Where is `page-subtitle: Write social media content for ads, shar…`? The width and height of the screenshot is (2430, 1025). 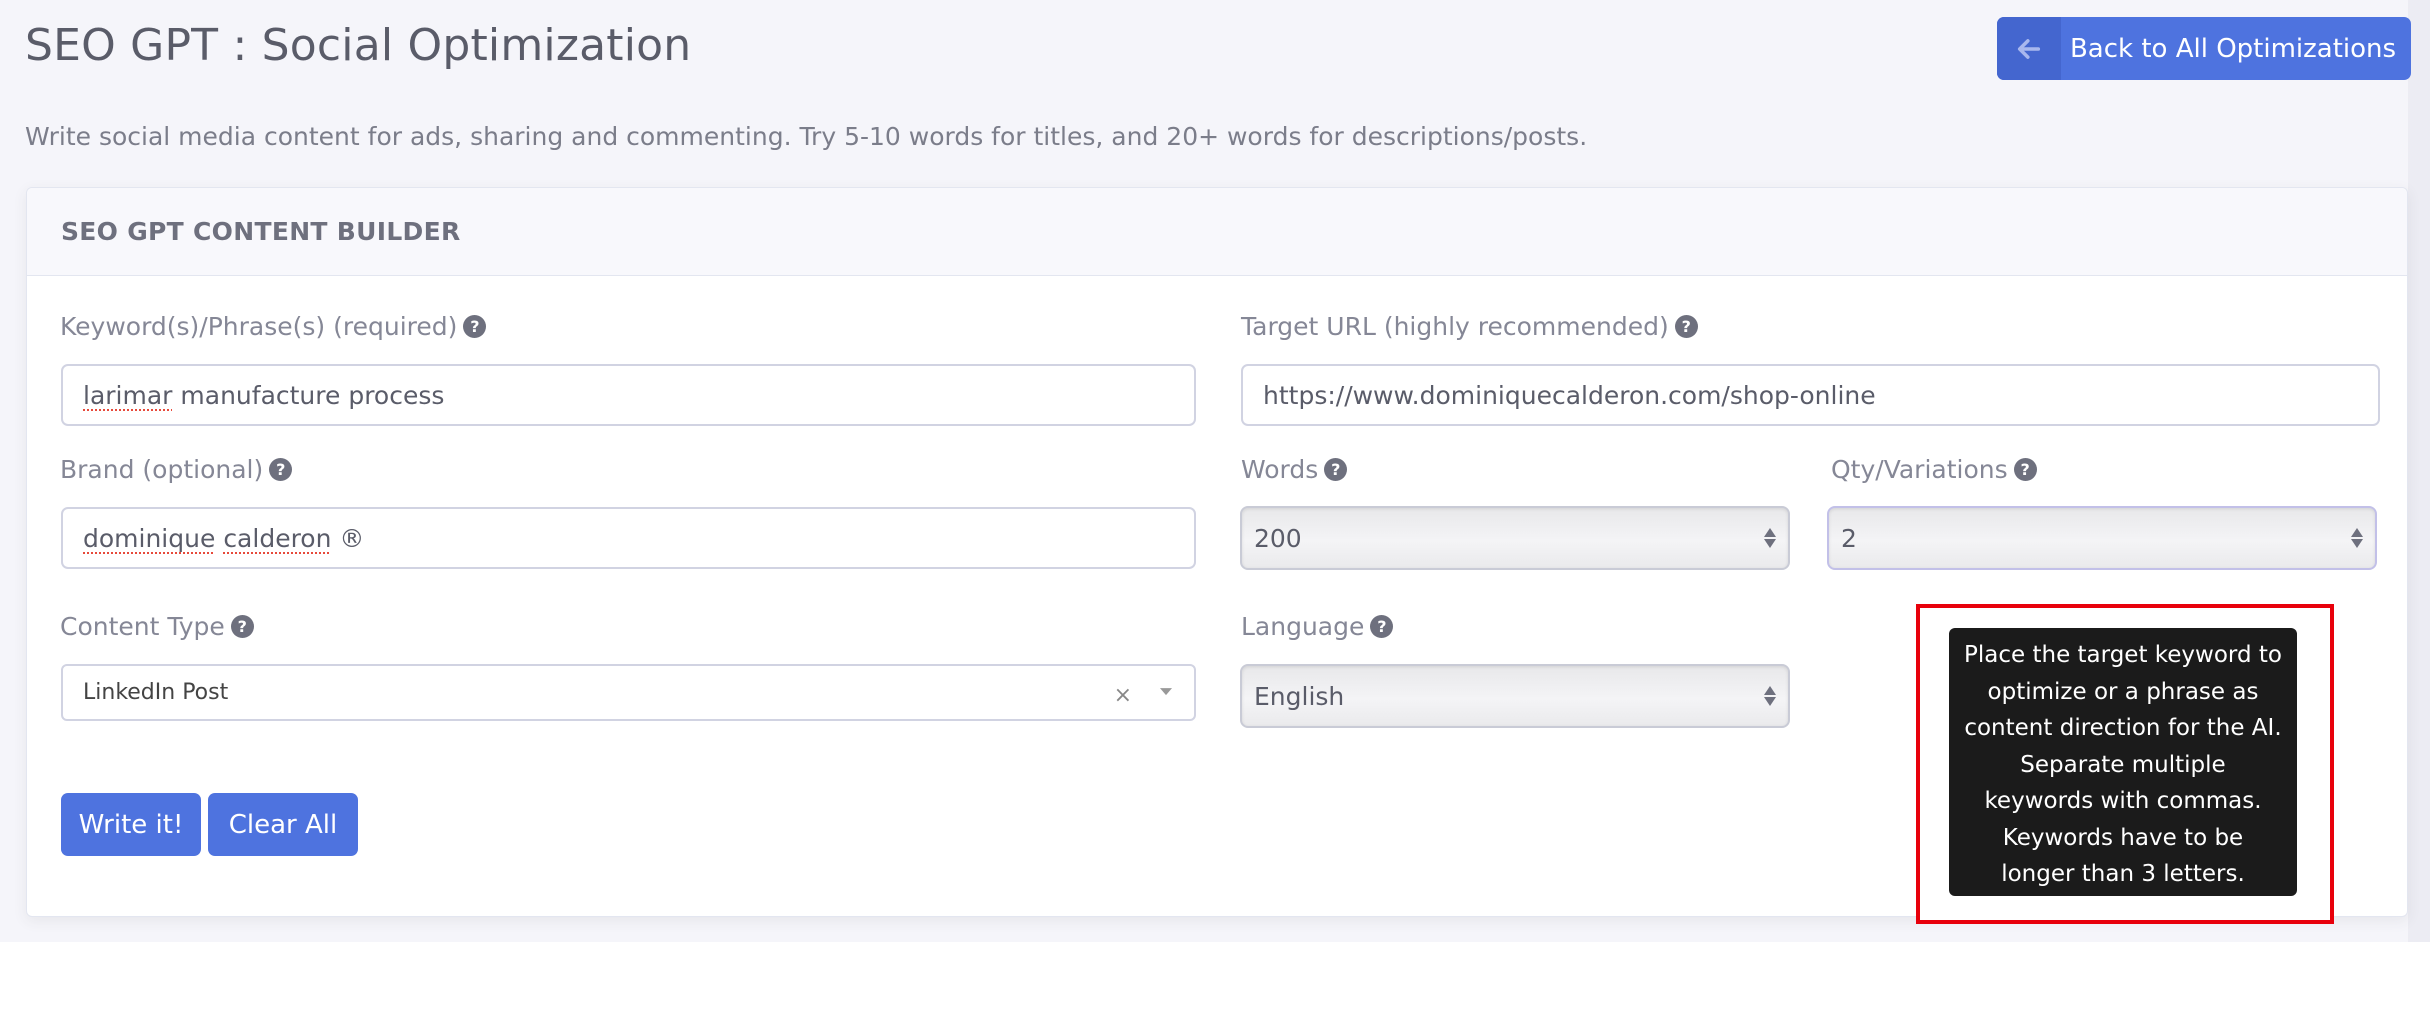
page-subtitle: Write social media content for ads, shar… is located at coordinates (806, 136).